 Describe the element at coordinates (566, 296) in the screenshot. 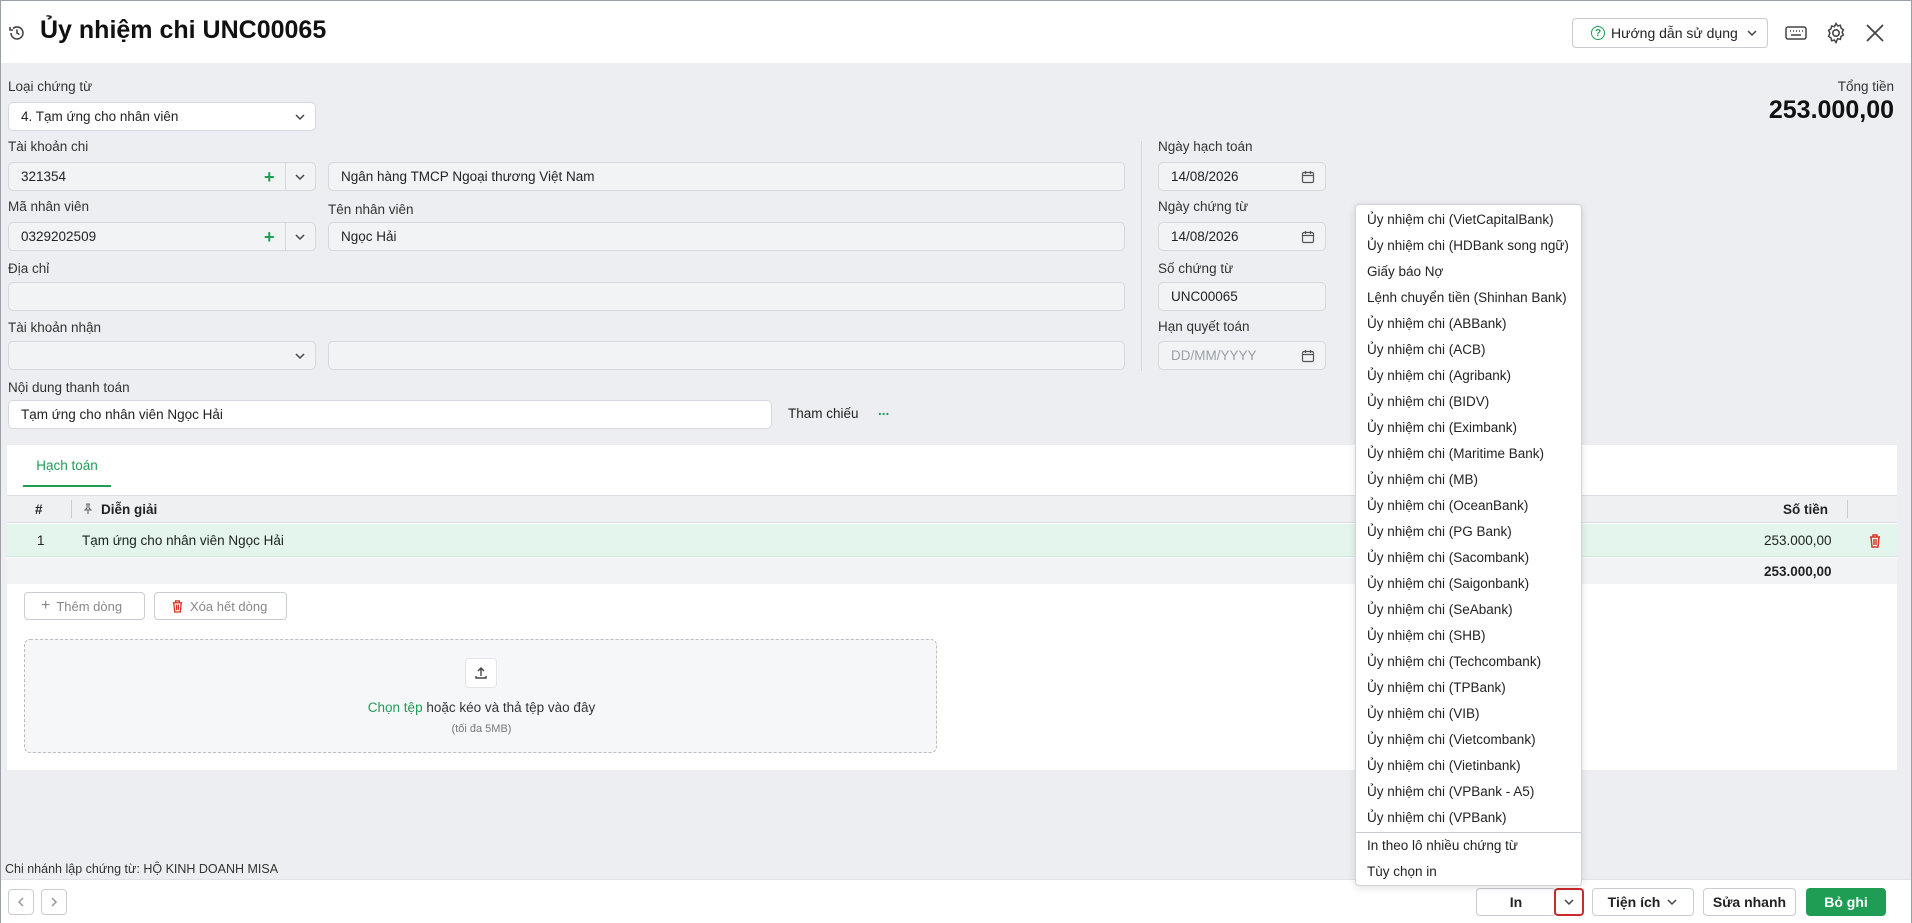

I see `address-field` at that location.